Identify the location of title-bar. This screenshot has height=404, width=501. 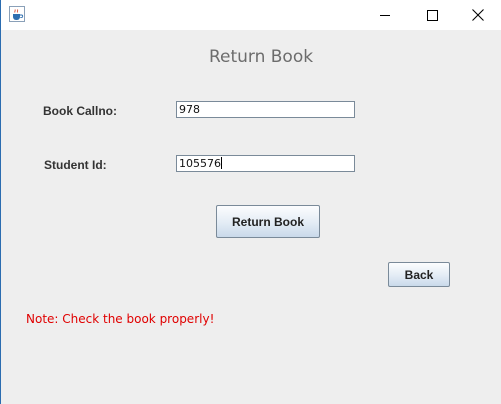
(251, 15).